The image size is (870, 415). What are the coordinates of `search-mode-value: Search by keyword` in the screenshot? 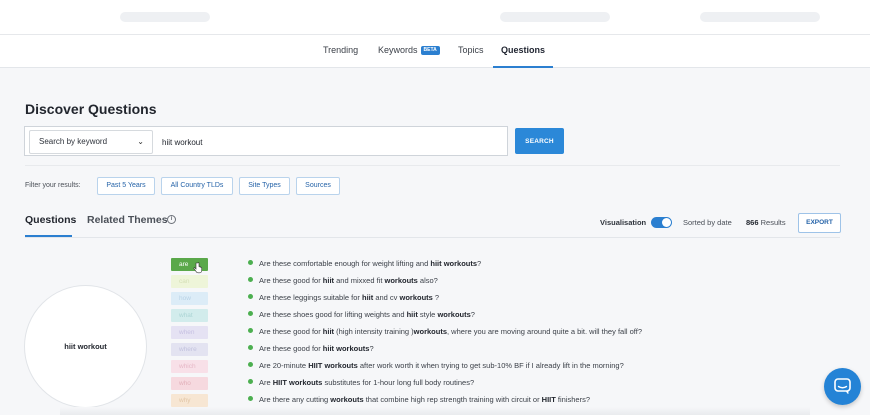 It's located at (73, 141).